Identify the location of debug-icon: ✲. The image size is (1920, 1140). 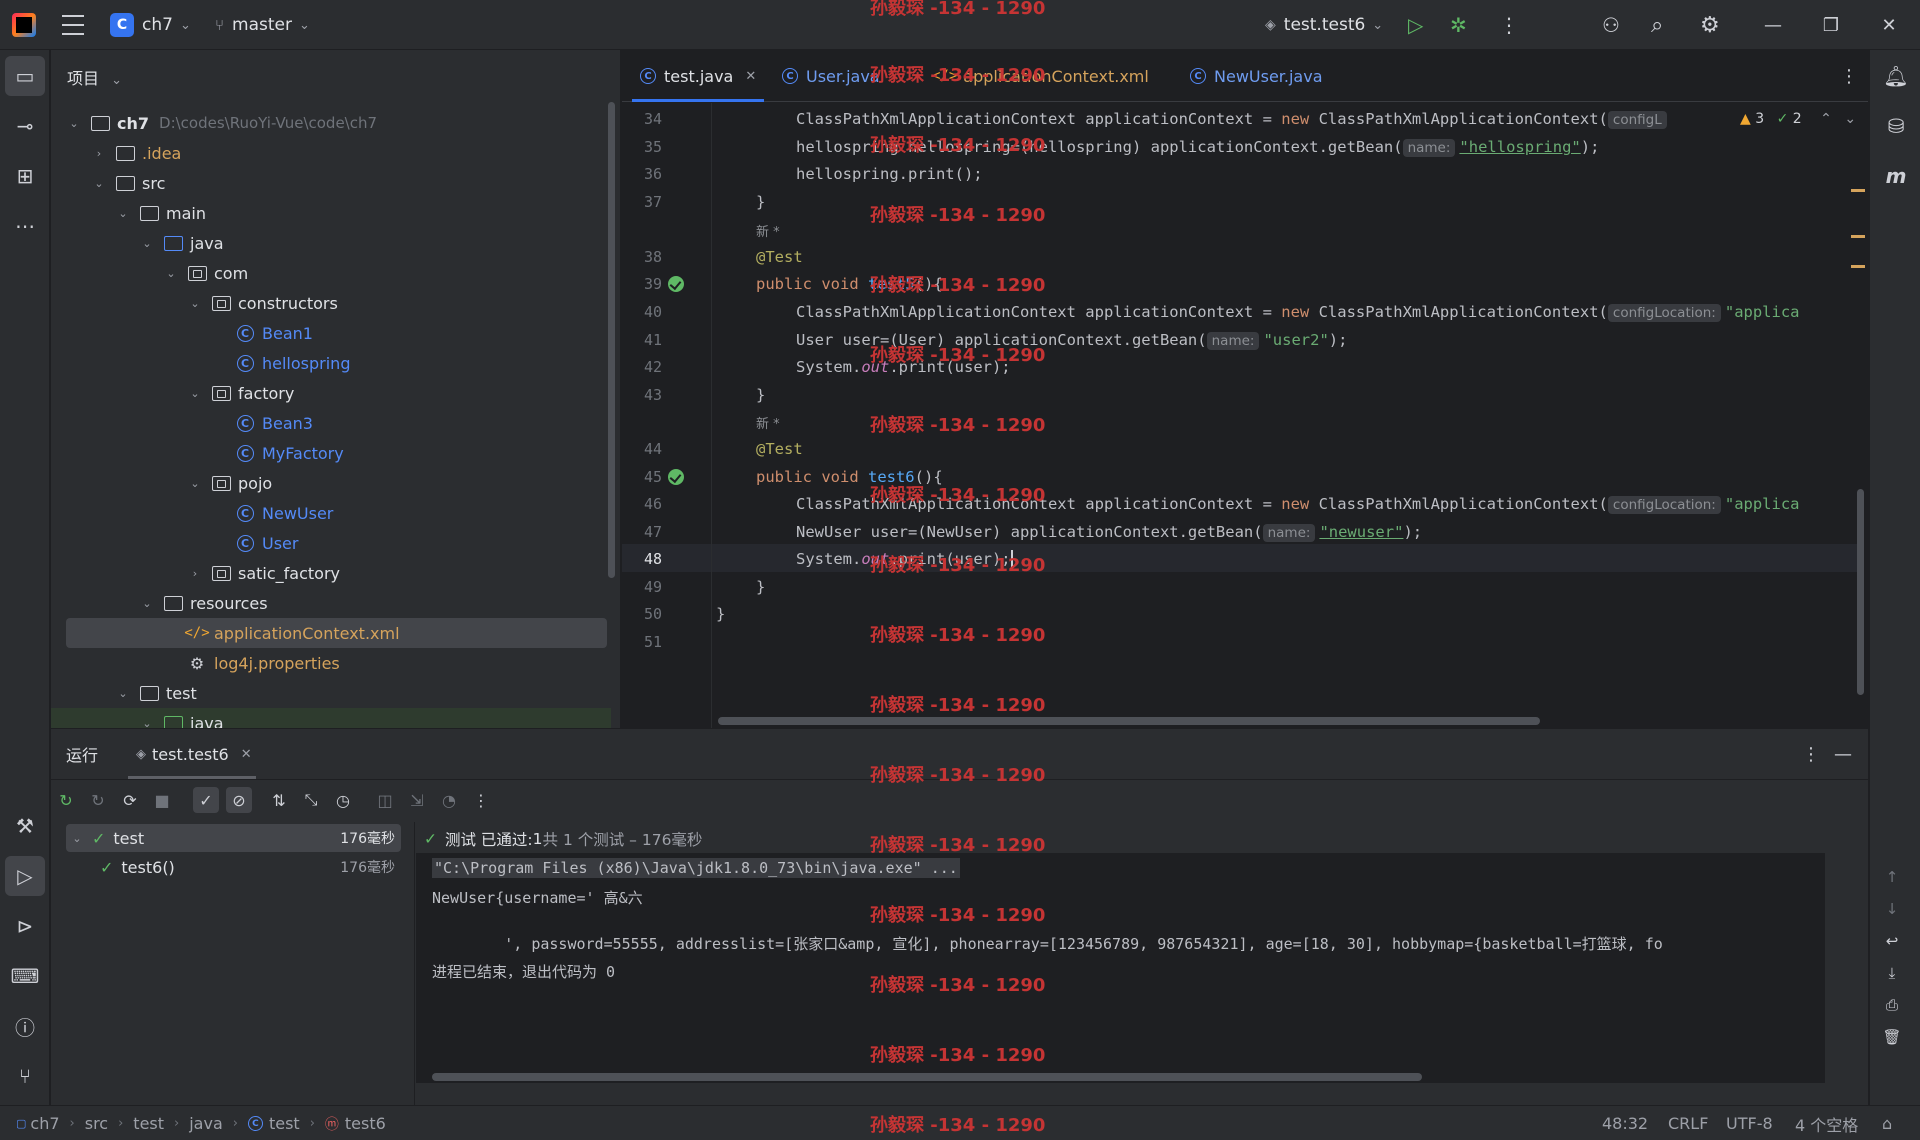
(1458, 25).